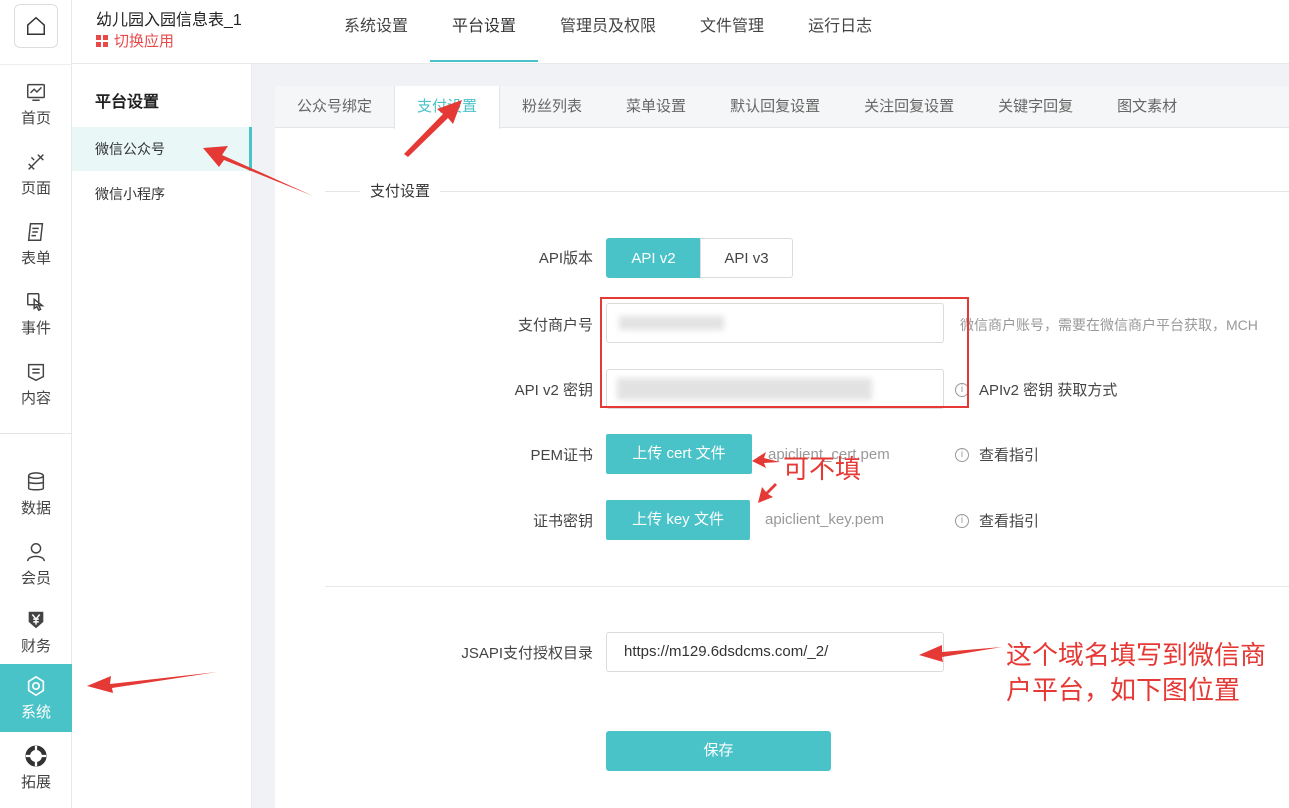 The width and height of the screenshot is (1289, 808). What do you see at coordinates (102, 40) in the screenshot?
I see `apps-grid-icon` at bounding box center [102, 40].